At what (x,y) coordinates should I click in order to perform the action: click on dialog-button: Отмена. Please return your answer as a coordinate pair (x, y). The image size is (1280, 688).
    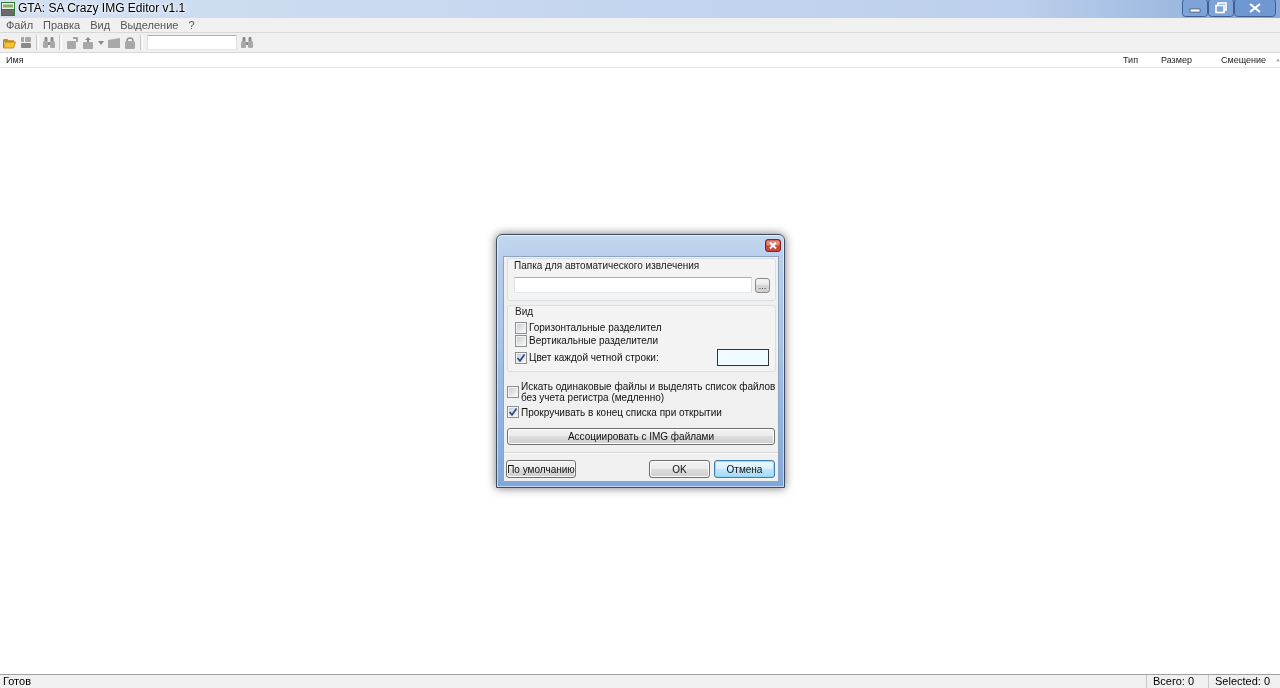
    Looking at the image, I should click on (744, 469).